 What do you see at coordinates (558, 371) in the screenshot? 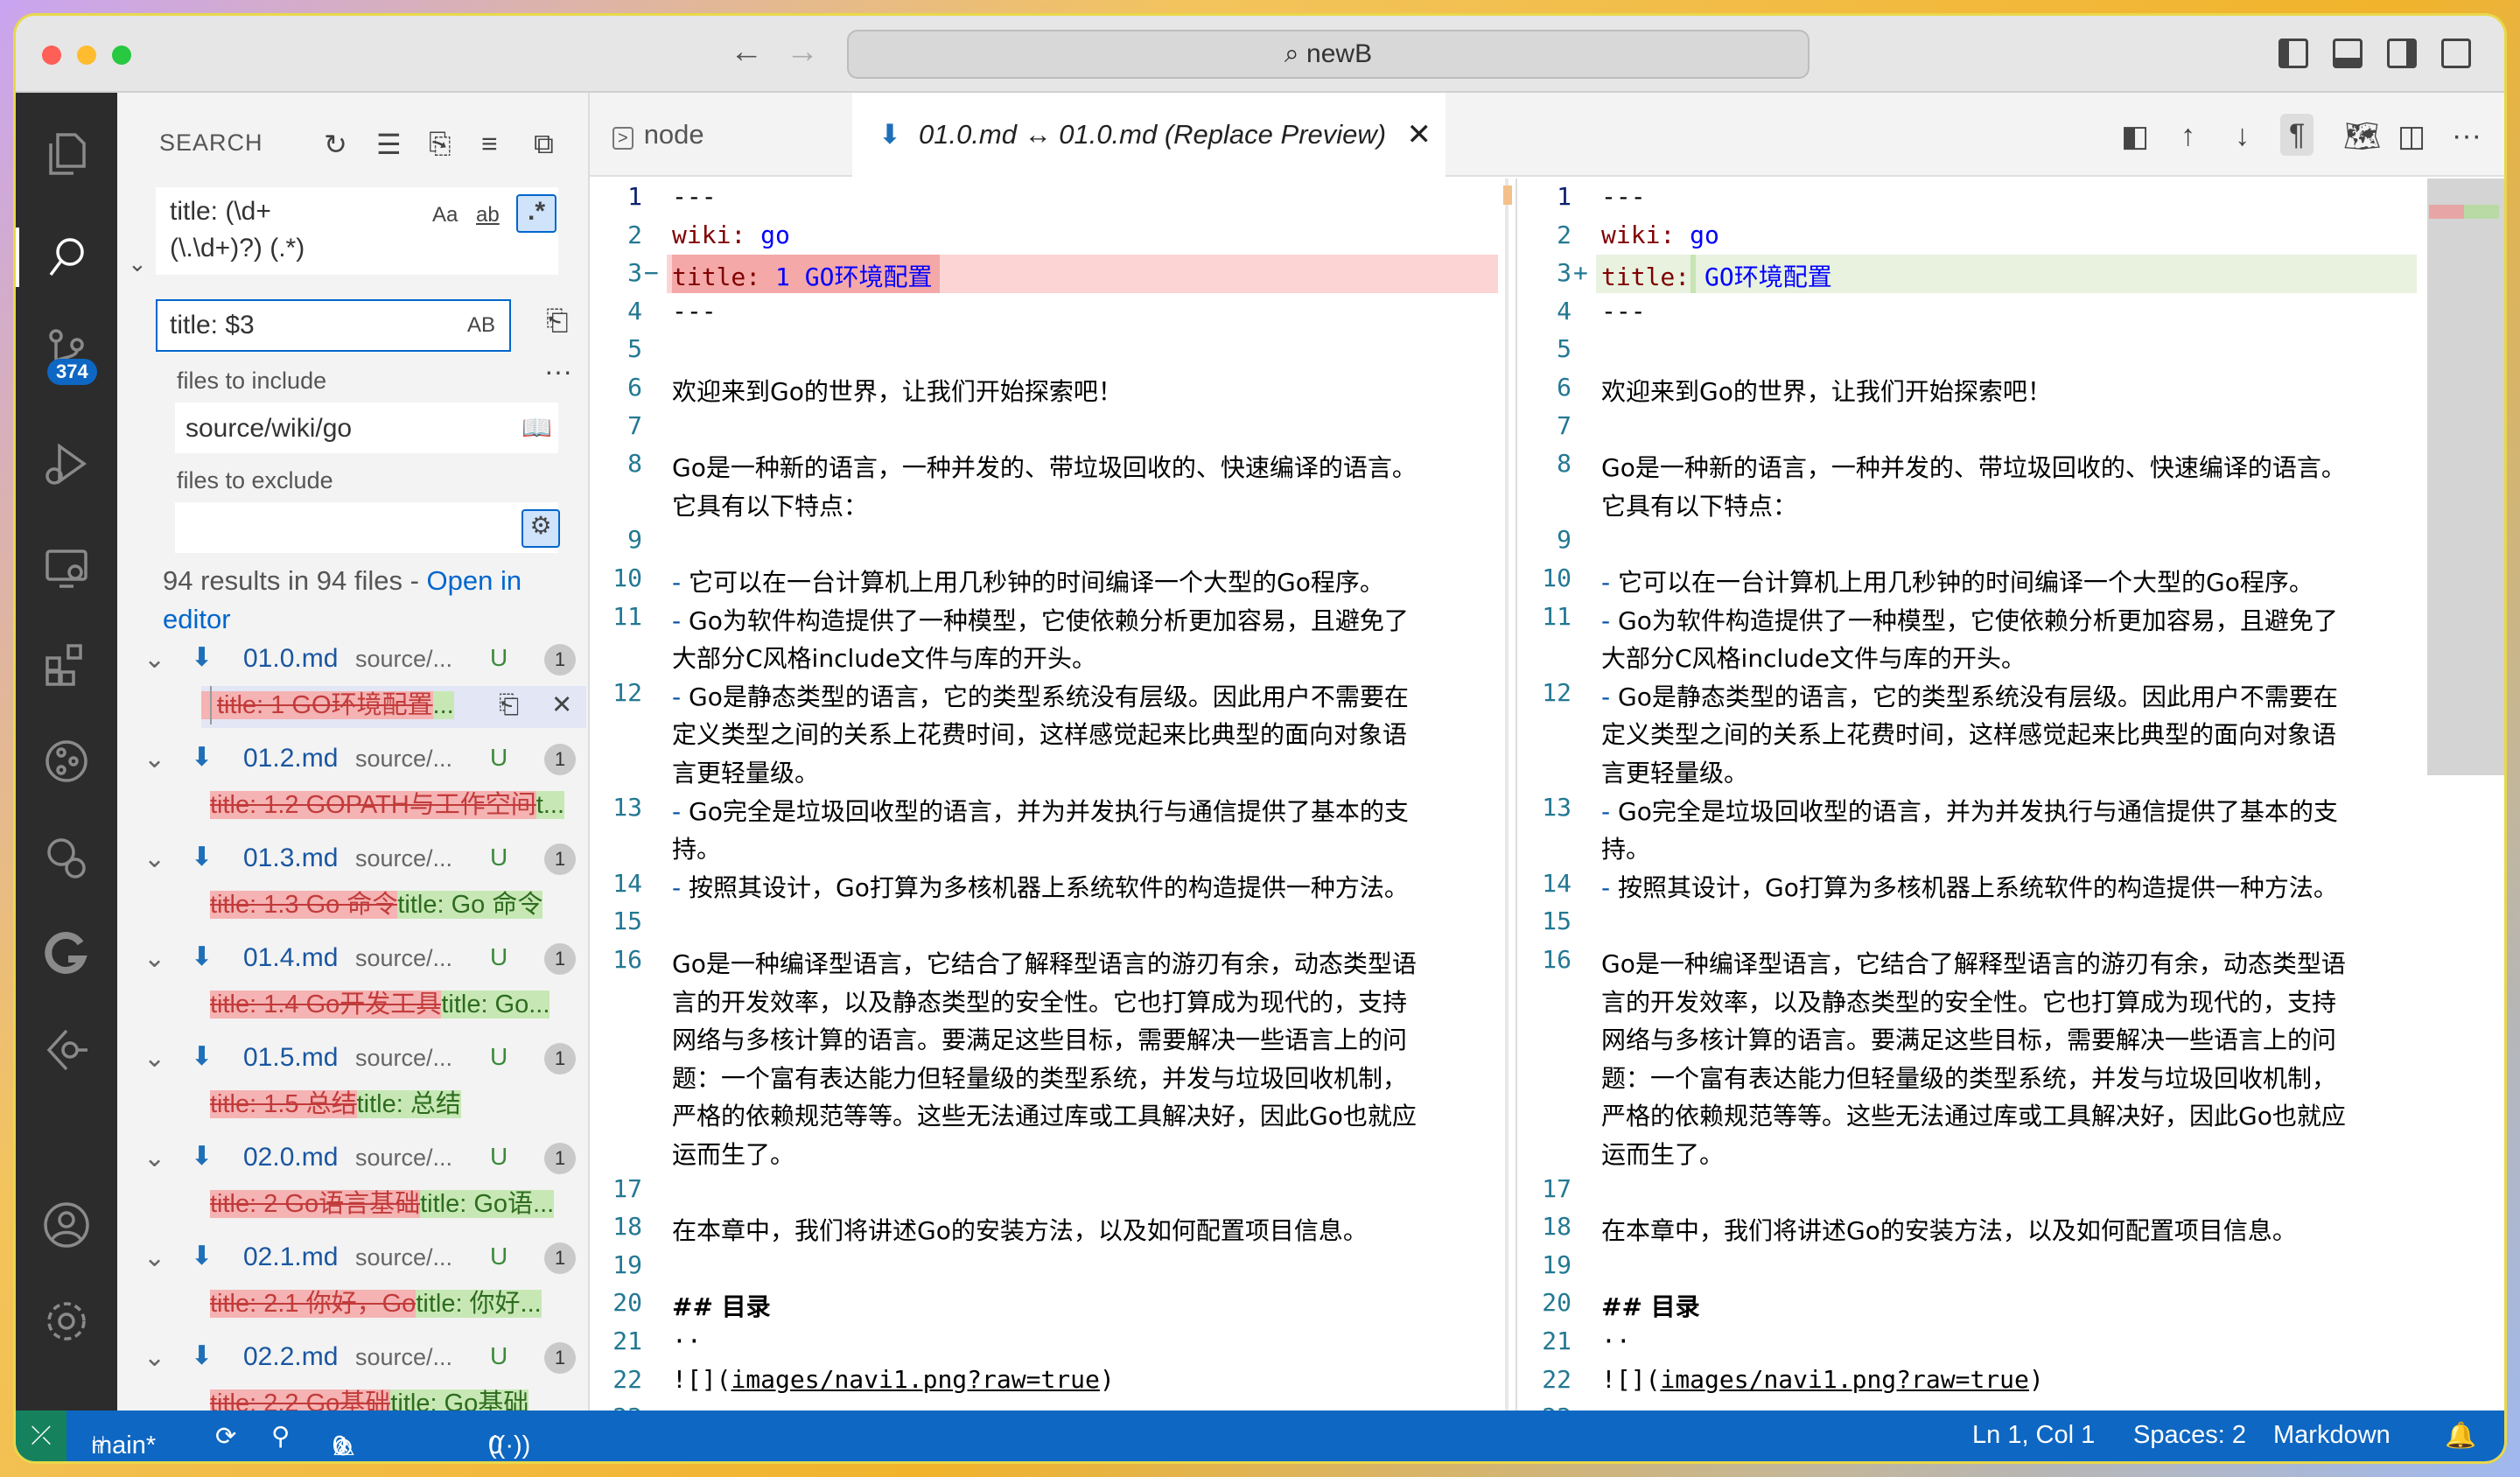
I see `toggle-search-details-icon: ···` at bounding box center [558, 371].